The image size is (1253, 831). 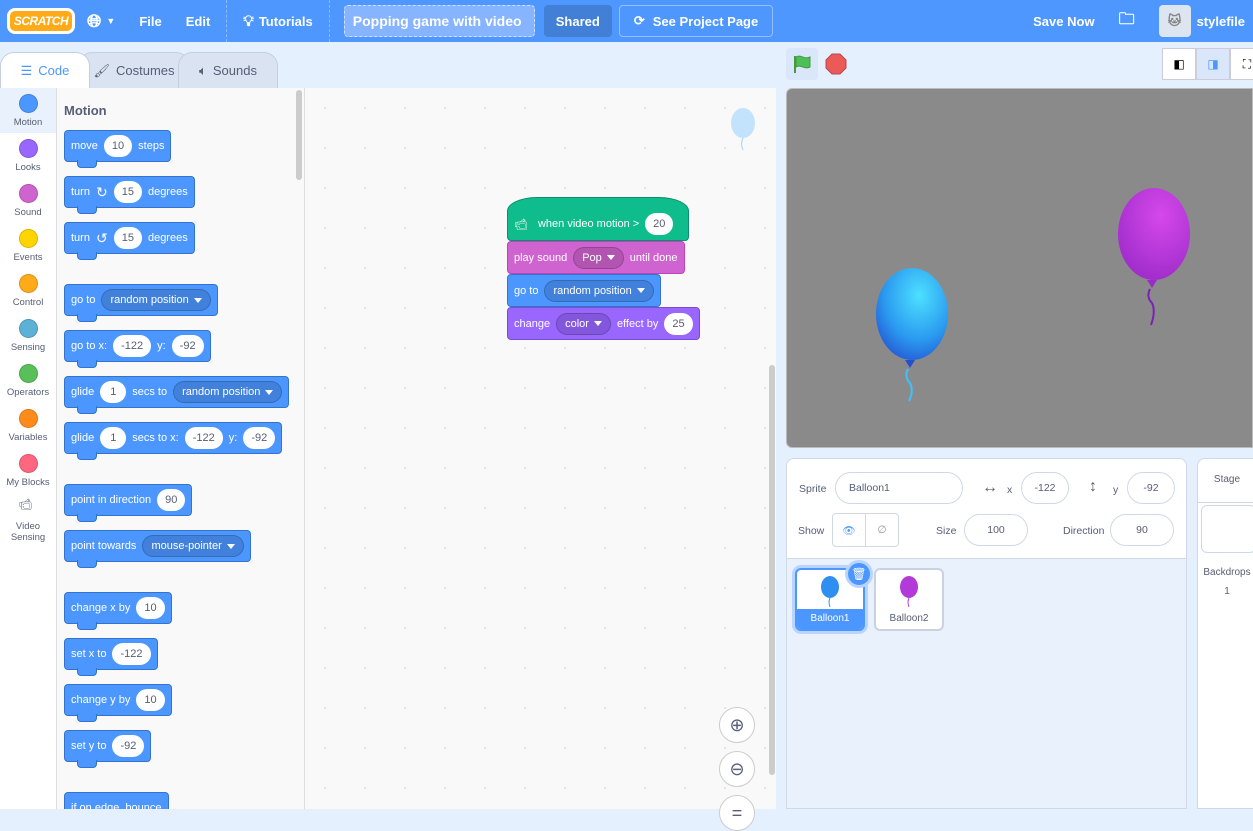 What do you see at coordinates (28, 290) in the screenshot?
I see `category-control: Control` at bounding box center [28, 290].